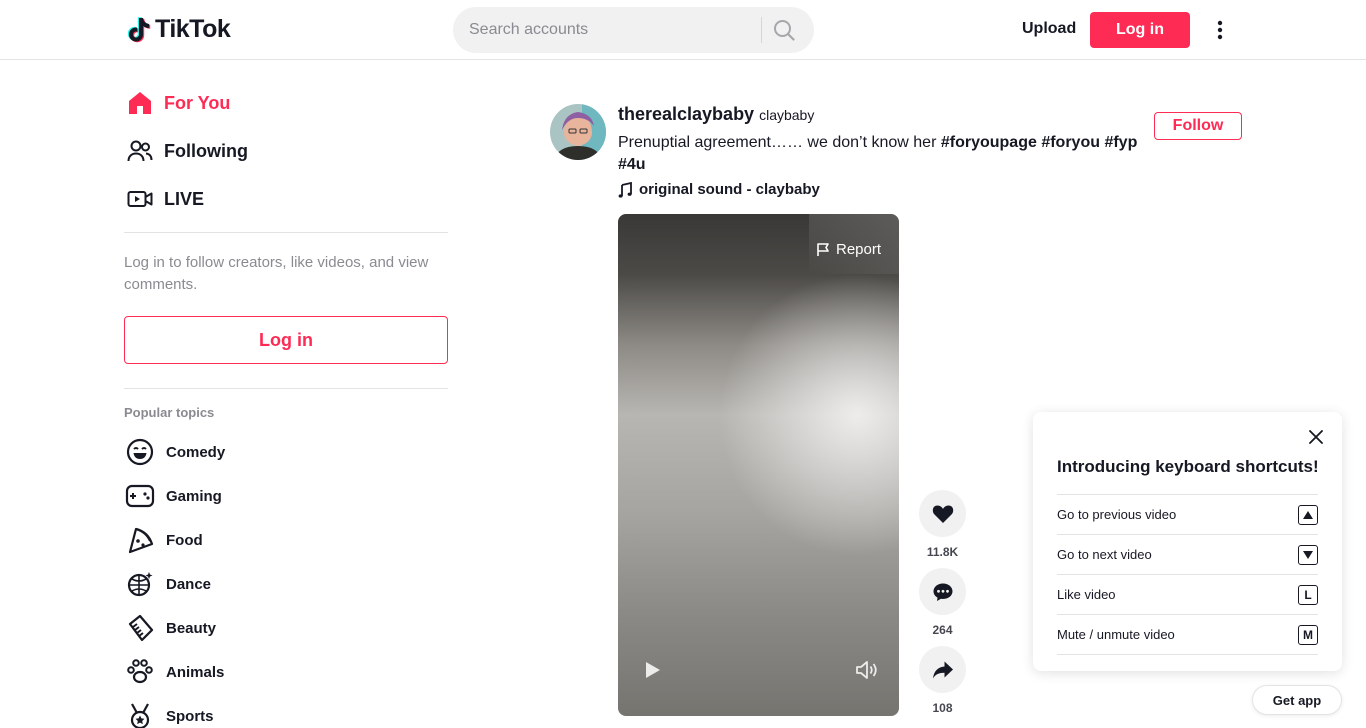 The image size is (1366, 728). I want to click on search-divider, so click(761, 30).